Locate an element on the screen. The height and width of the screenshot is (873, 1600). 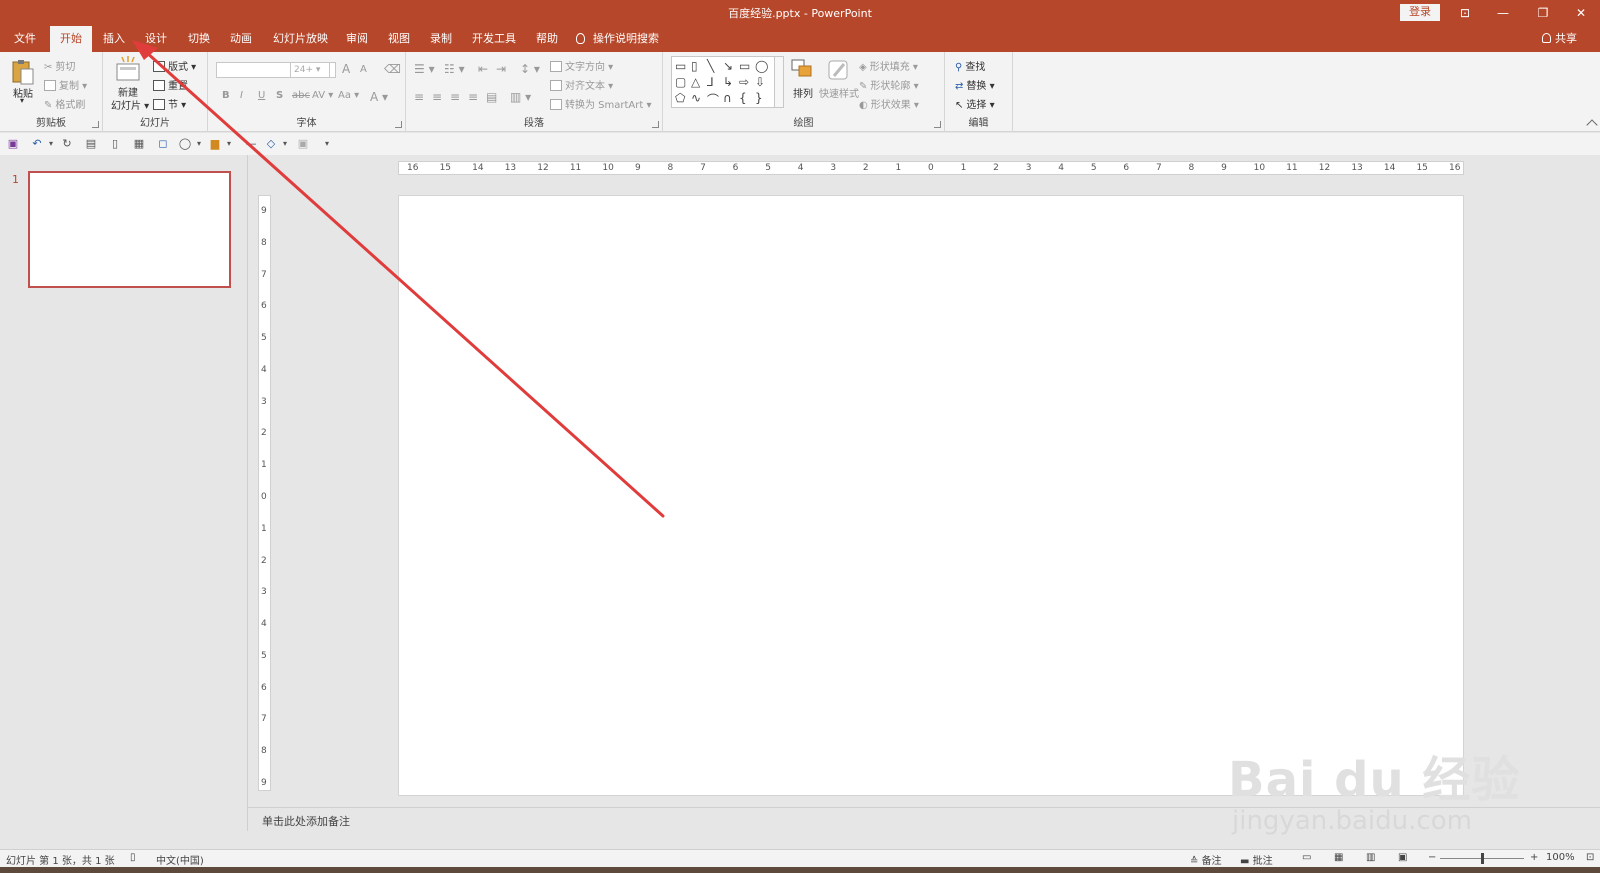
bold-button: B is located at coordinates (226, 95).